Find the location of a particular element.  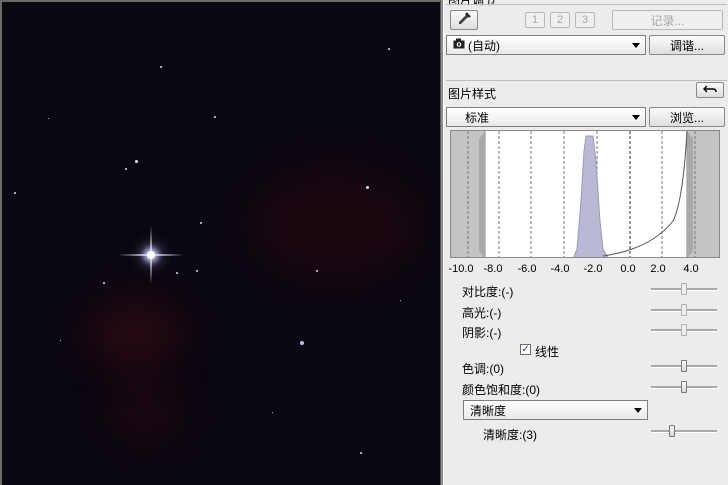

histogram-tick: 2.0 is located at coordinates (658, 269).